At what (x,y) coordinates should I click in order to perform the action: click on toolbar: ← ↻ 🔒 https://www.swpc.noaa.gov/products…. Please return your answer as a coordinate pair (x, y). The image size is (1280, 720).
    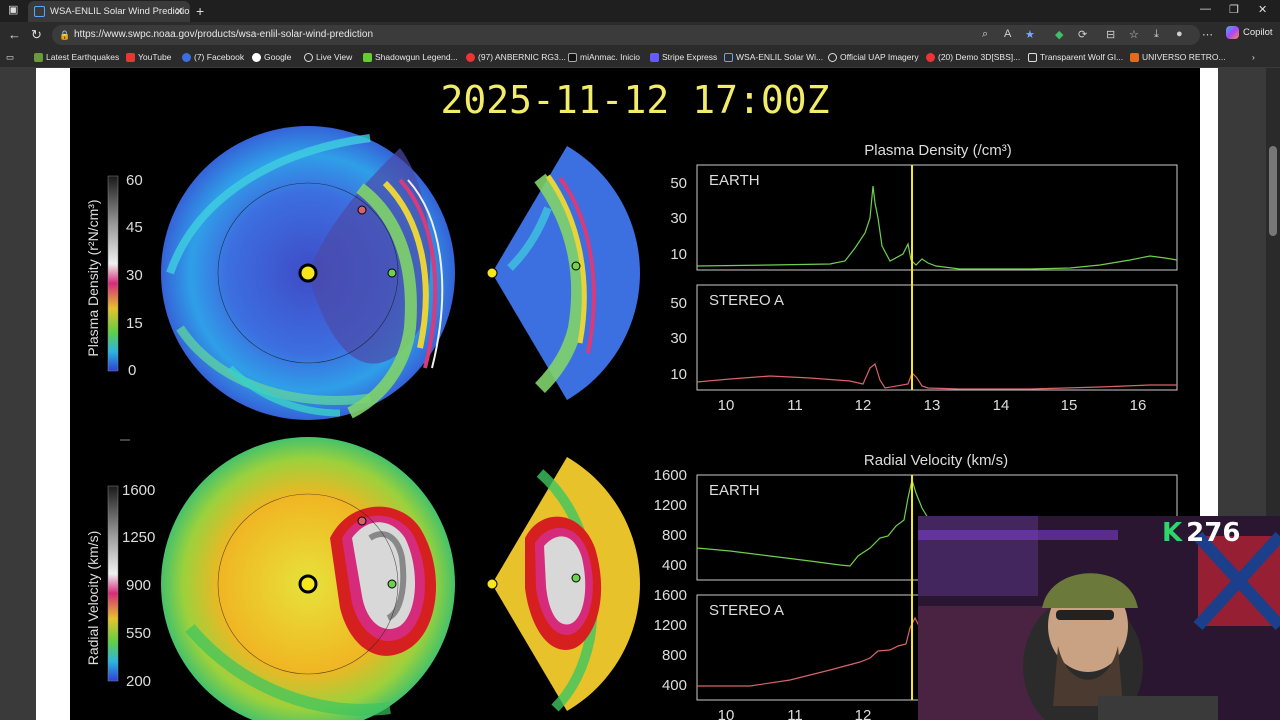
    Looking at the image, I should click on (640, 35).